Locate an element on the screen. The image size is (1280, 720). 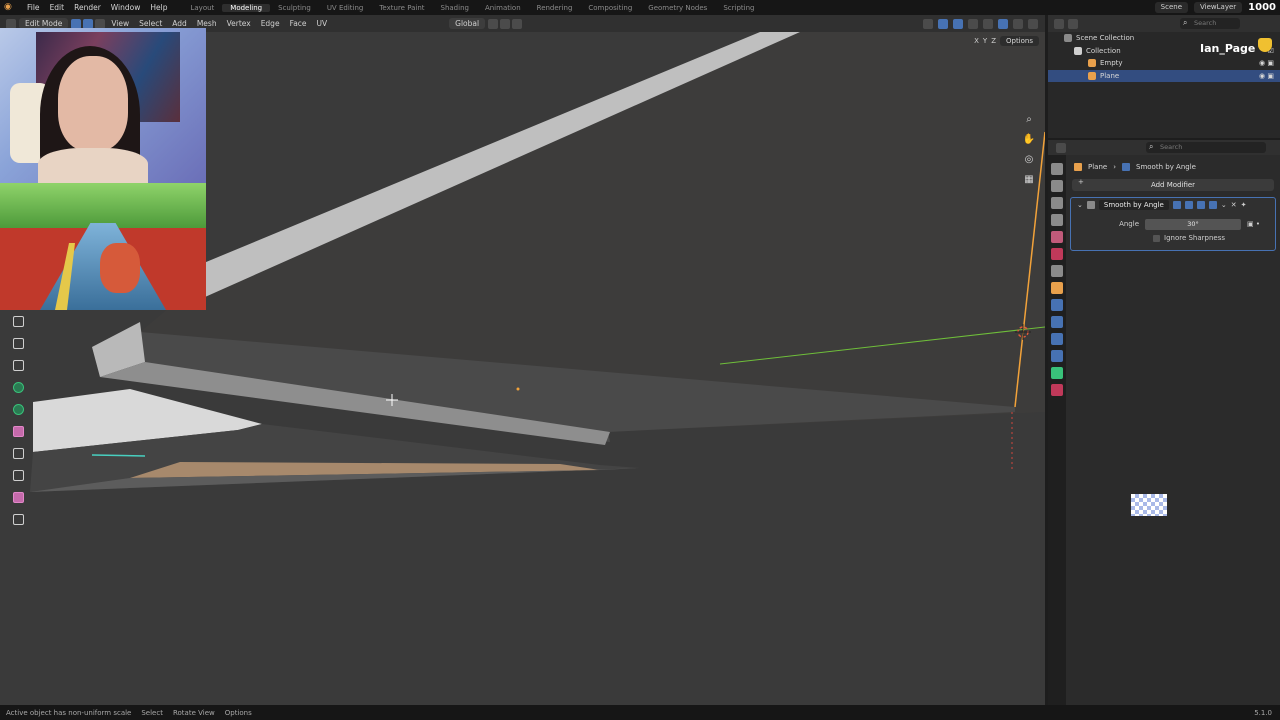
gizmo-icon is located at coordinates (943, 23).